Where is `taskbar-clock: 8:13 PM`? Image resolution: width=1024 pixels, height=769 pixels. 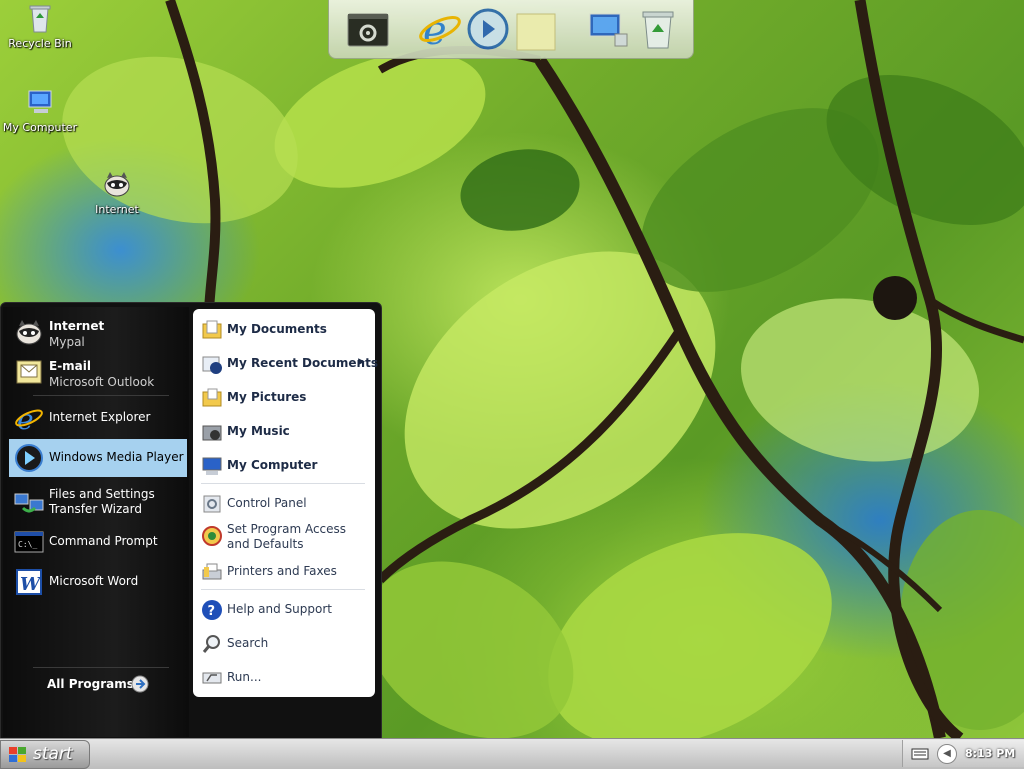
taskbar-clock: 8:13 PM is located at coordinates (990, 753).